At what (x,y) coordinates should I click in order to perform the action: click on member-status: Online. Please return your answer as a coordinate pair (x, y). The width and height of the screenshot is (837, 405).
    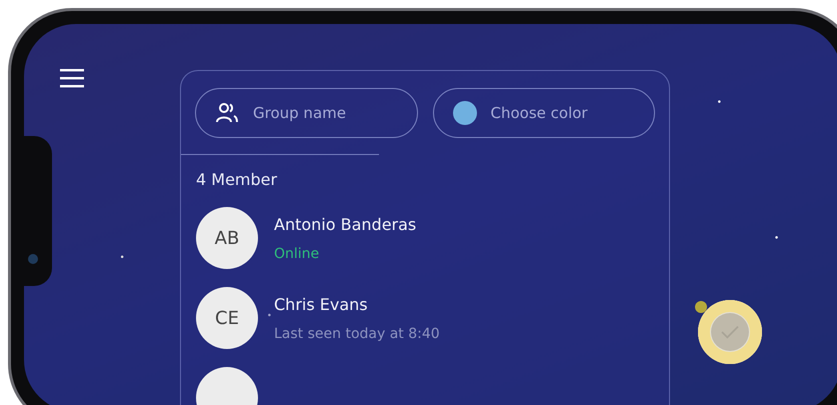
    Looking at the image, I should click on (297, 254).